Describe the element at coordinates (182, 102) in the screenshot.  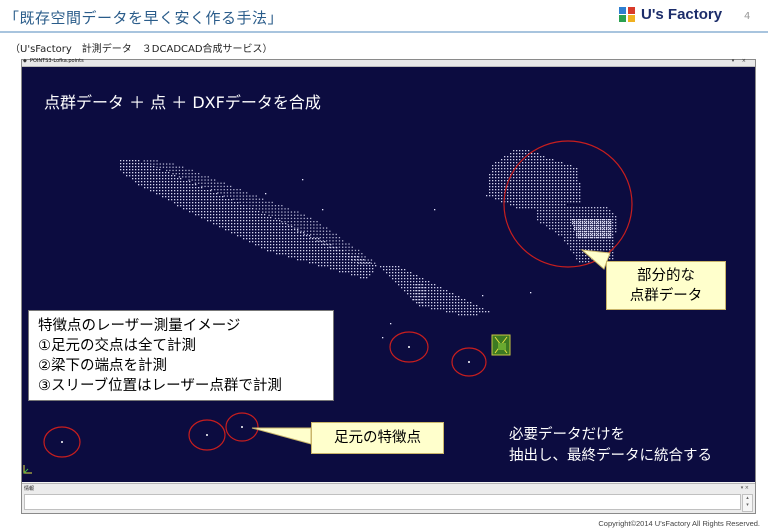
I see `scene-caption: 点群データ ＋ 点 ＋ DXFデータを合成` at that location.